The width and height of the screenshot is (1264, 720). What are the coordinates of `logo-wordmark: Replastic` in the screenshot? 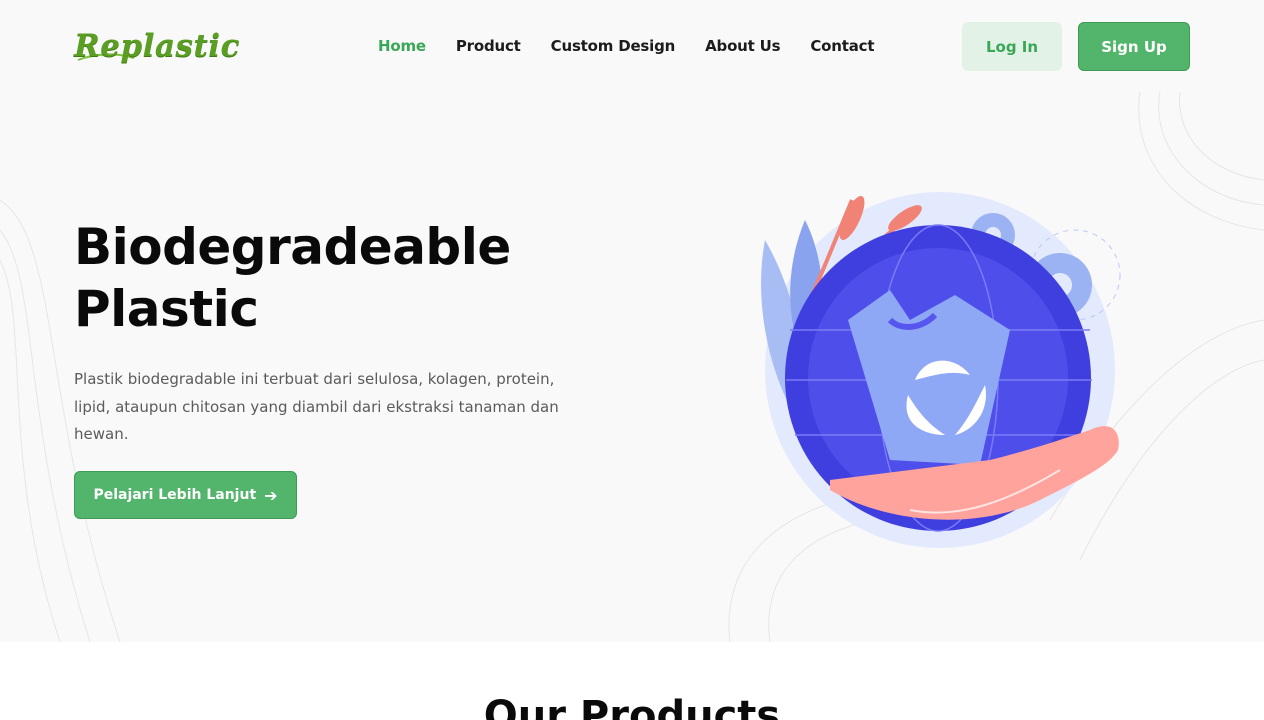 It's located at (157, 46).